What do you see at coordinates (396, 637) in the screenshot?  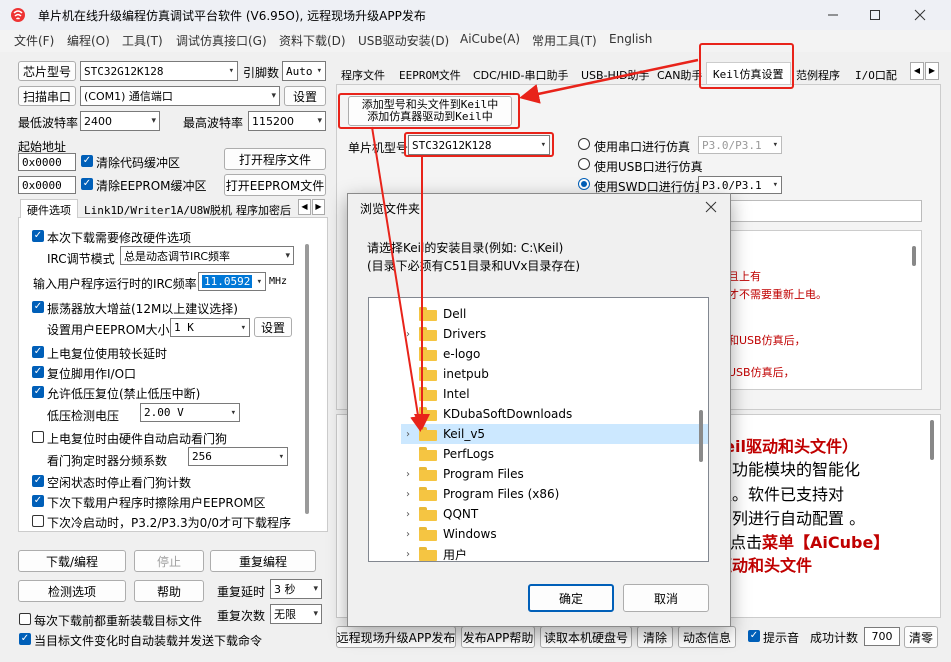 I see `remote-app-publish-button: 远程现场升级APP发布` at bounding box center [396, 637].